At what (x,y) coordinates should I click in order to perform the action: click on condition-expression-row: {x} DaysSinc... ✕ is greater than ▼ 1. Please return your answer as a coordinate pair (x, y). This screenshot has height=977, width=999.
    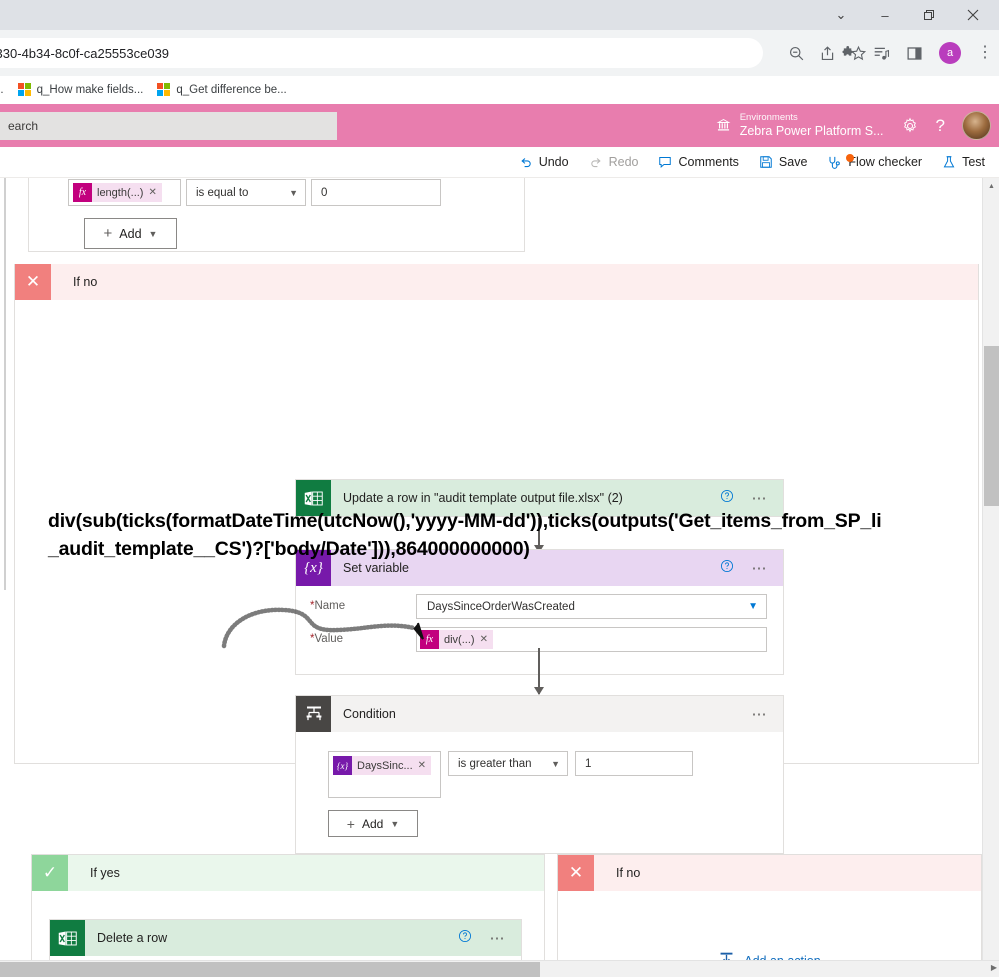
    Looking at the image, I should click on (539, 774).